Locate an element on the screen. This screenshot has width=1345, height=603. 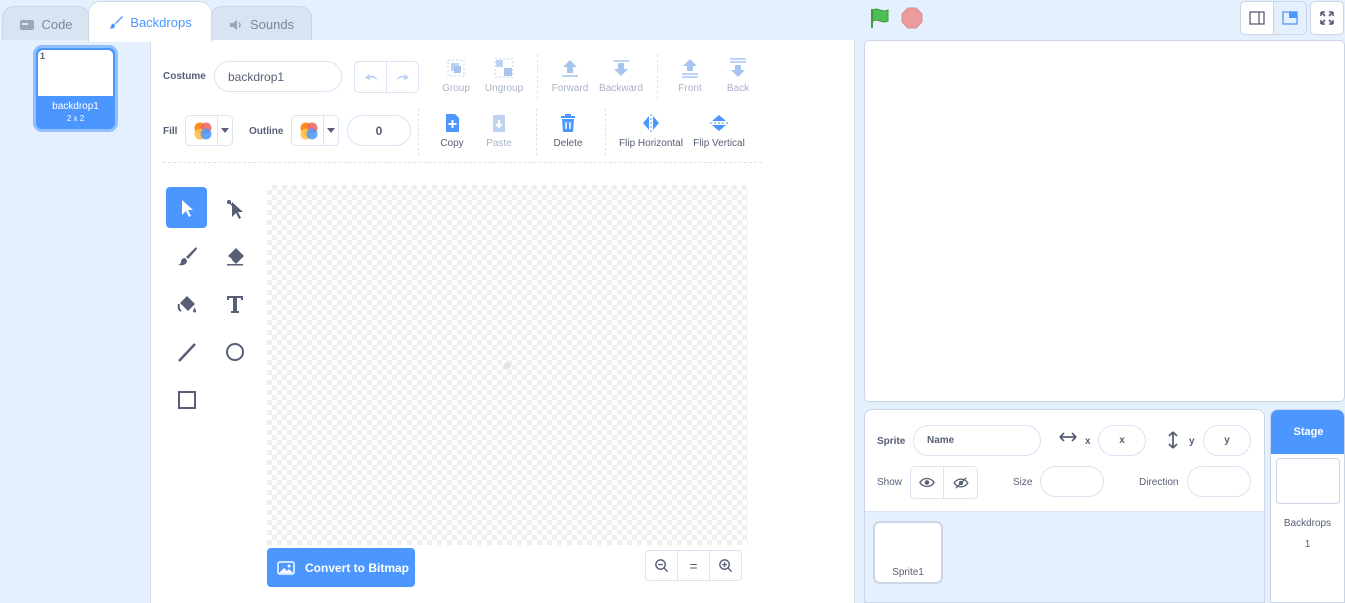
sprite-name-placeholder: Name is located at coordinates (941, 440).